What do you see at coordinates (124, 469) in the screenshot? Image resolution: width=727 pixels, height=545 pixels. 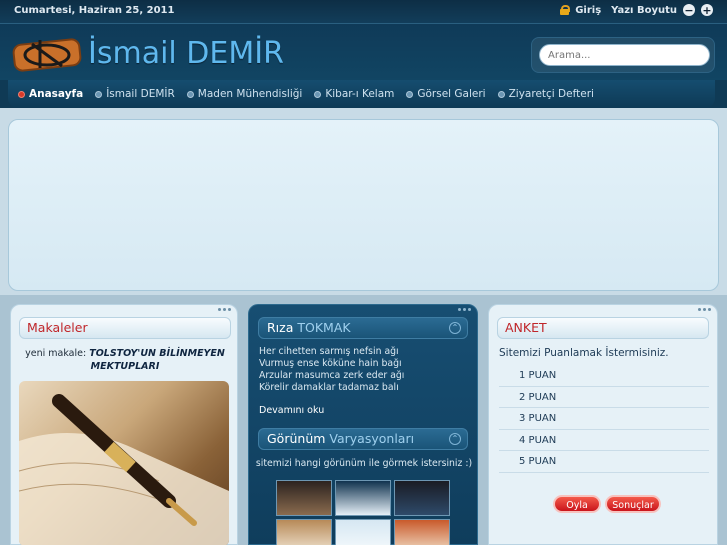 I see `pen-icon` at bounding box center [124, 469].